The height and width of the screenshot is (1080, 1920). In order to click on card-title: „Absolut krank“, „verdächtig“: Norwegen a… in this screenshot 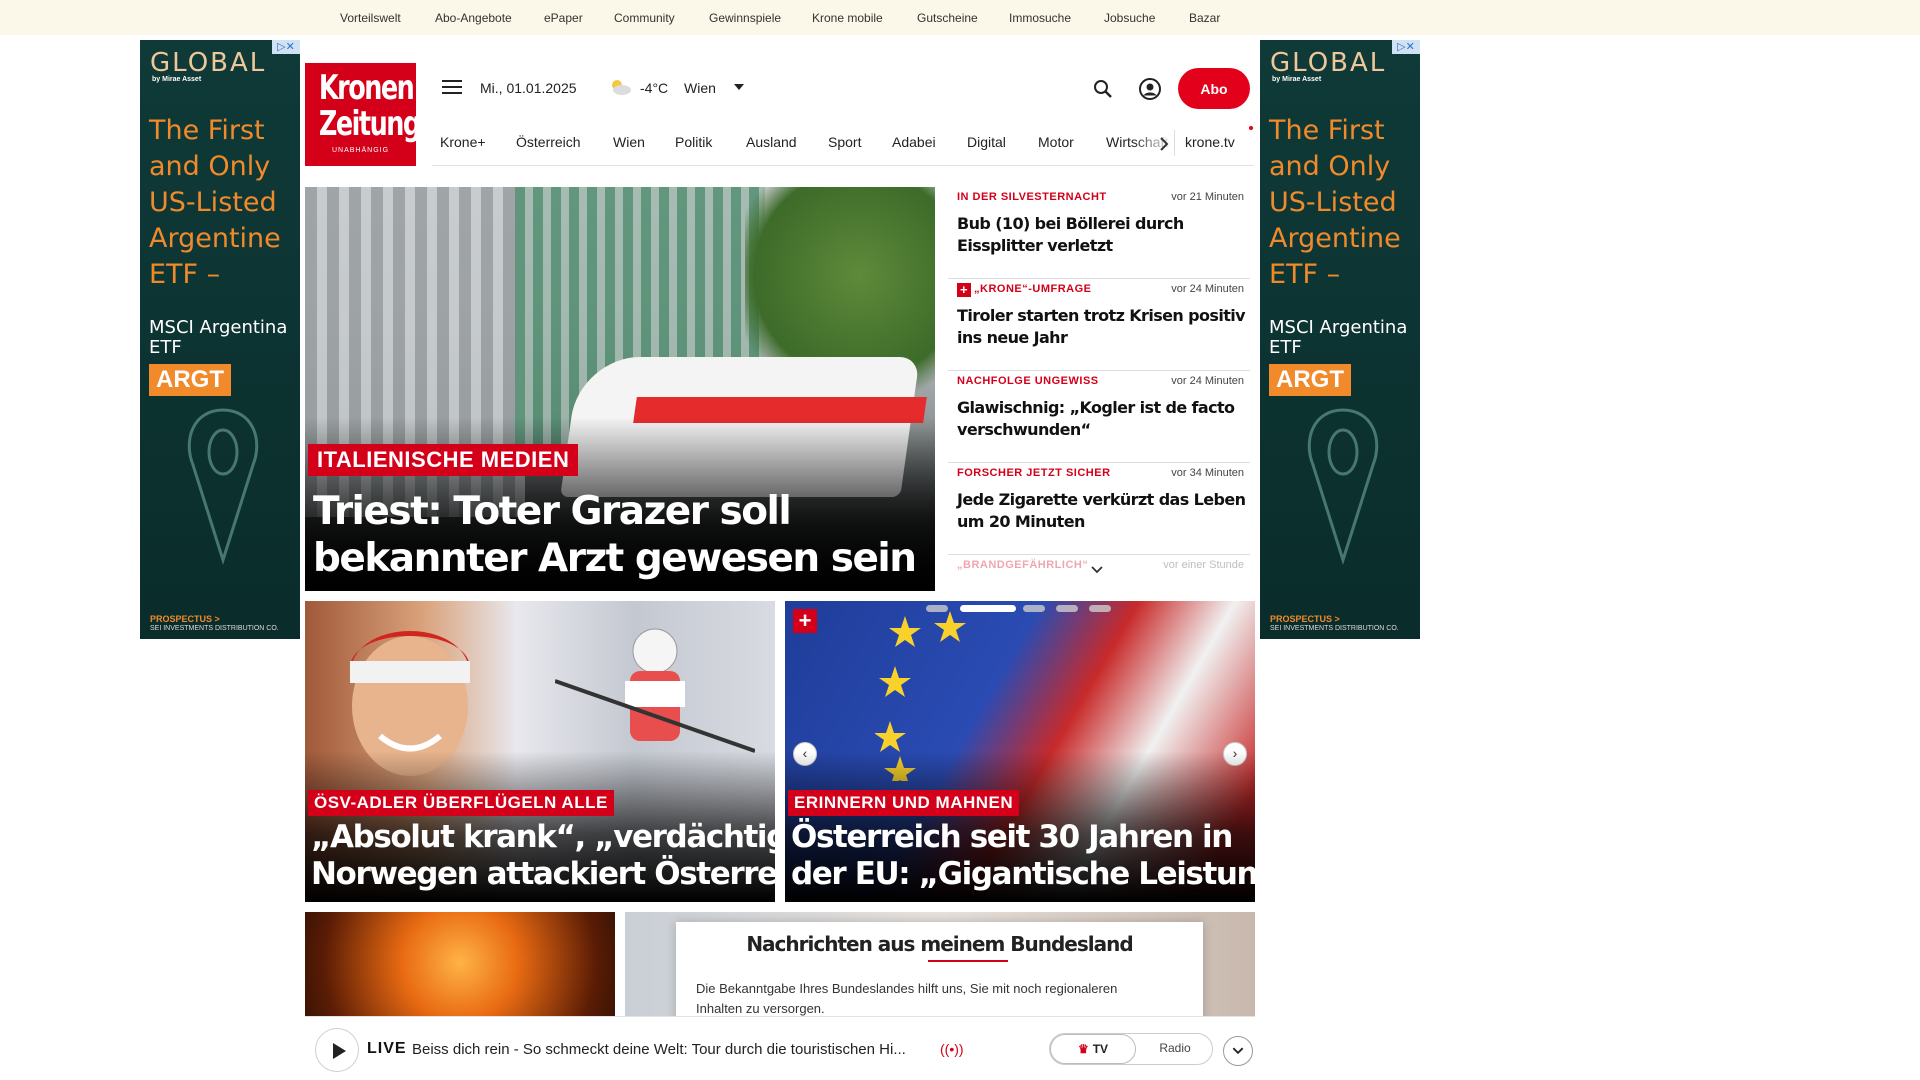, I will do `click(543, 856)`.